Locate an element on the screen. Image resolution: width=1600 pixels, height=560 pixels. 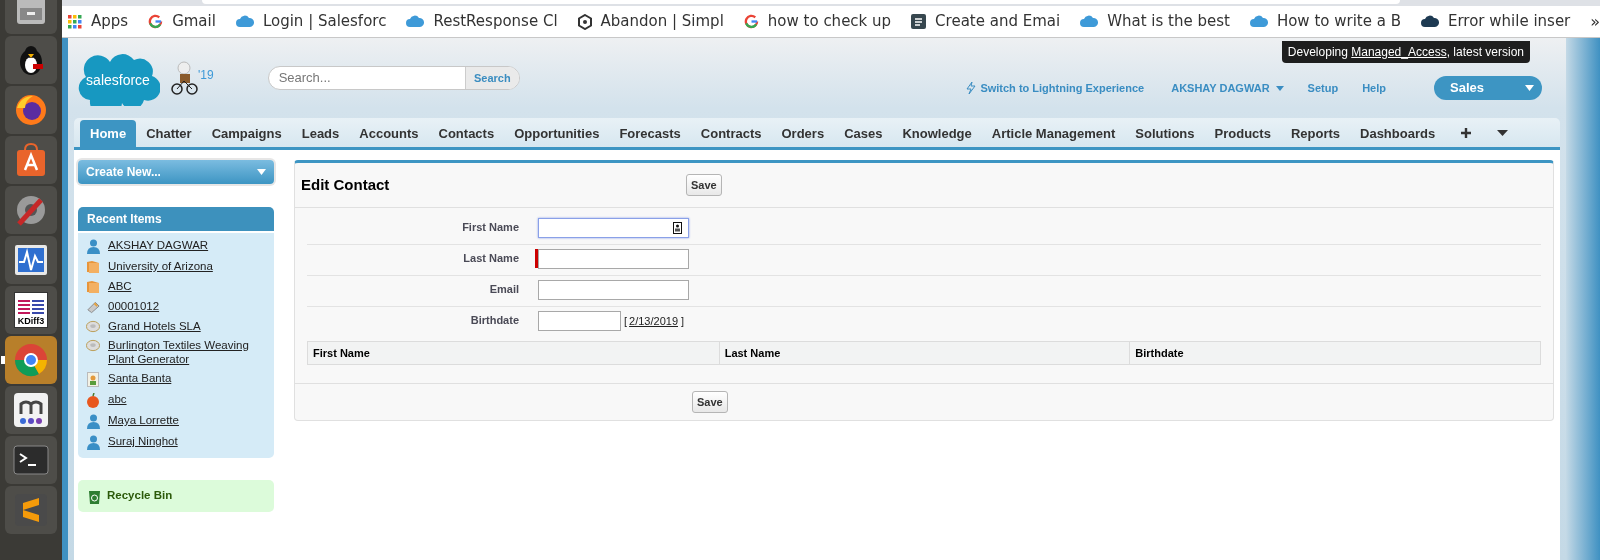
circle-logo-icon is located at coordinates (31, 360).